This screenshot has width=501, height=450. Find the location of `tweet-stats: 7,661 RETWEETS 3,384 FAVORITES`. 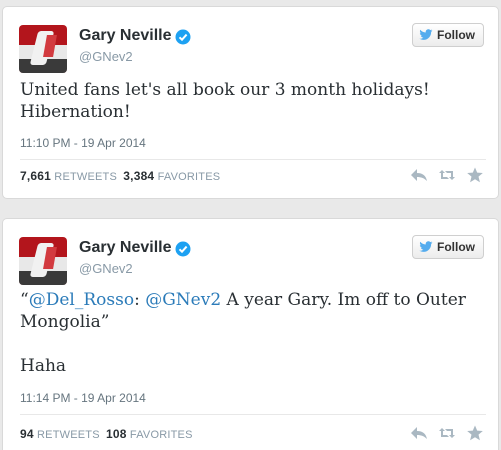

tweet-stats: 7,661 RETWEETS 3,384 FAVORITES is located at coordinates (120, 176).